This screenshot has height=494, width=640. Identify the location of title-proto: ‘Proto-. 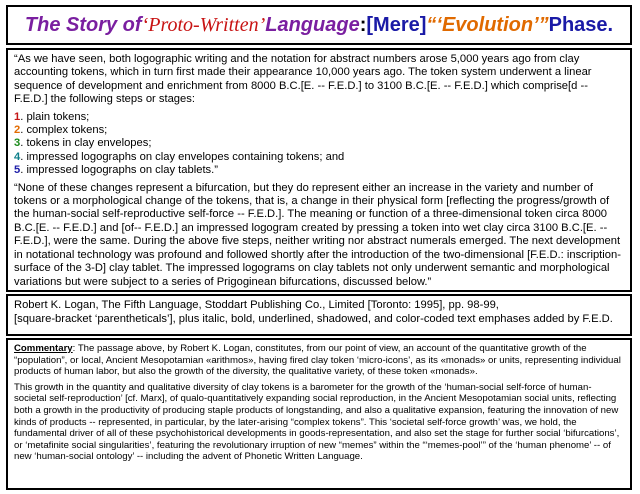
(170, 24).